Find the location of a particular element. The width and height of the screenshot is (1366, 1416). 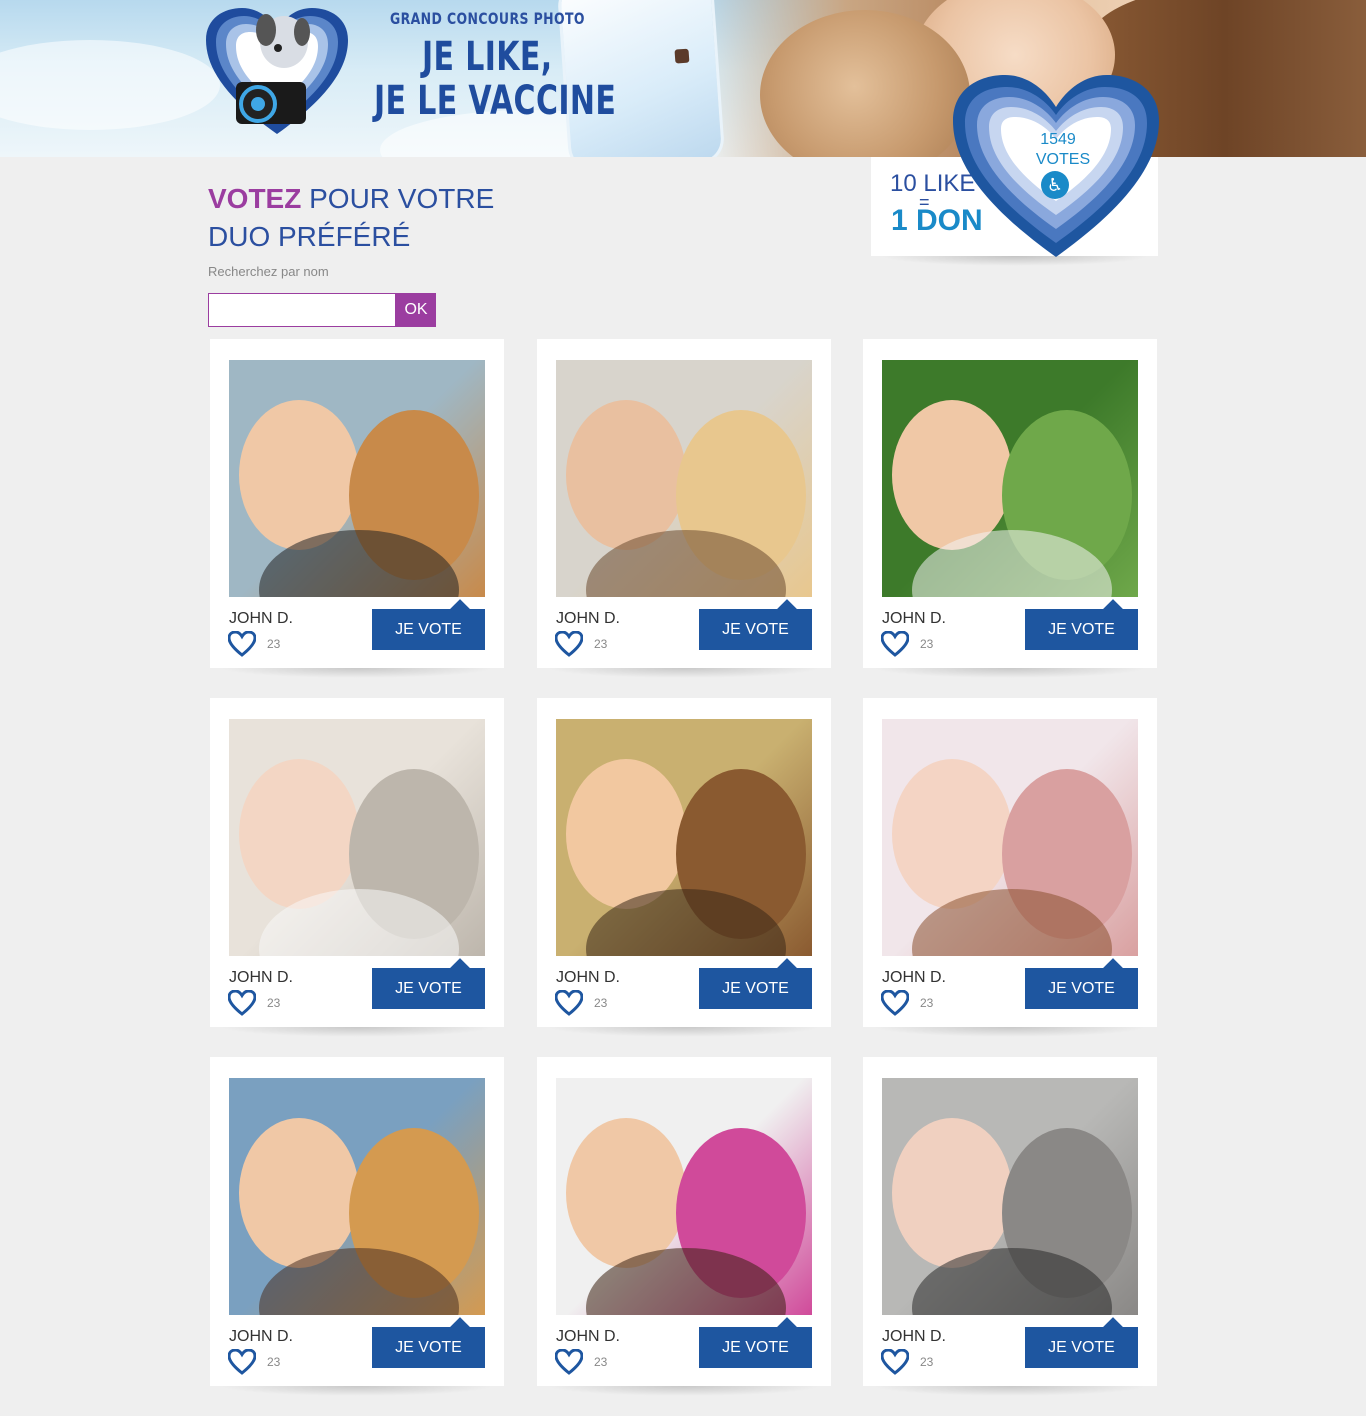

page-title: VOTEZ POUR VOTRE DUO PRÉFÉRÉ is located at coordinates (351, 218).